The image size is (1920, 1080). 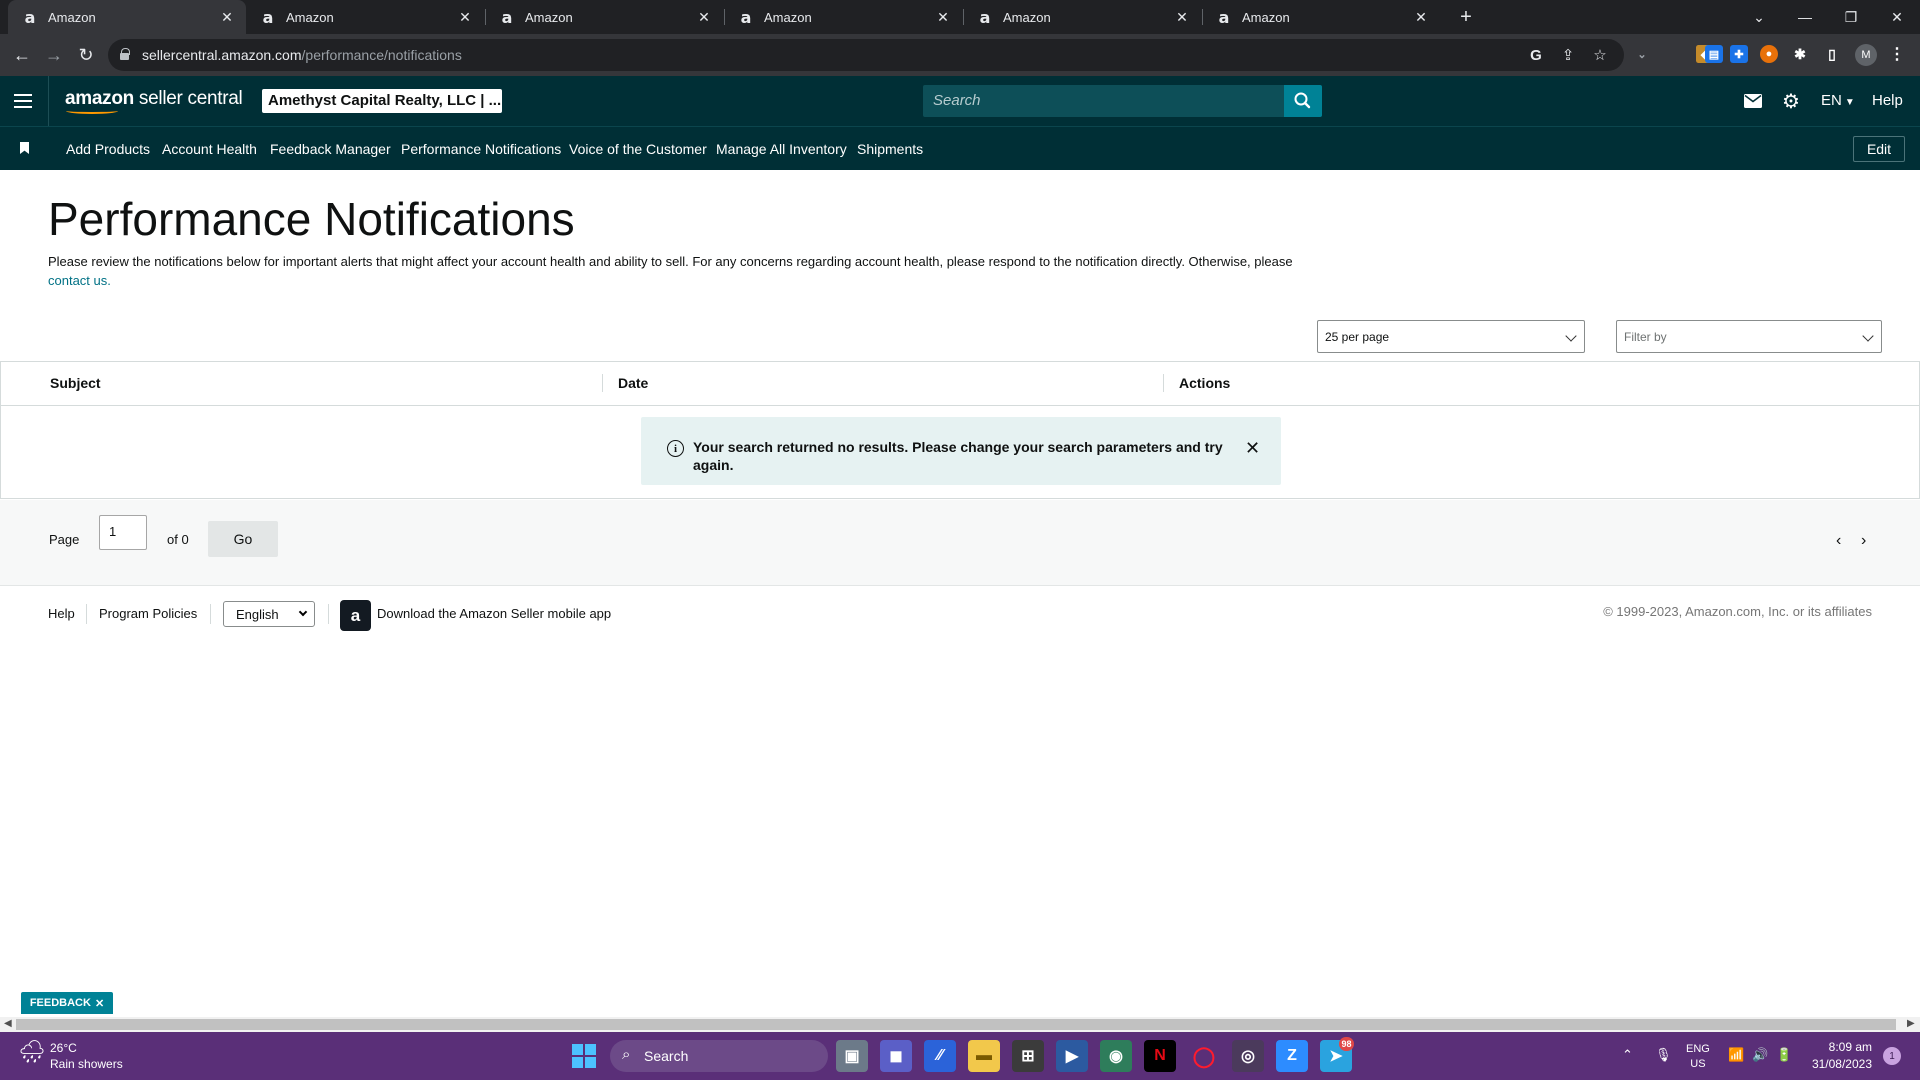 What do you see at coordinates (209, 149) in the screenshot?
I see `bookmark-account-health: Account Health` at bounding box center [209, 149].